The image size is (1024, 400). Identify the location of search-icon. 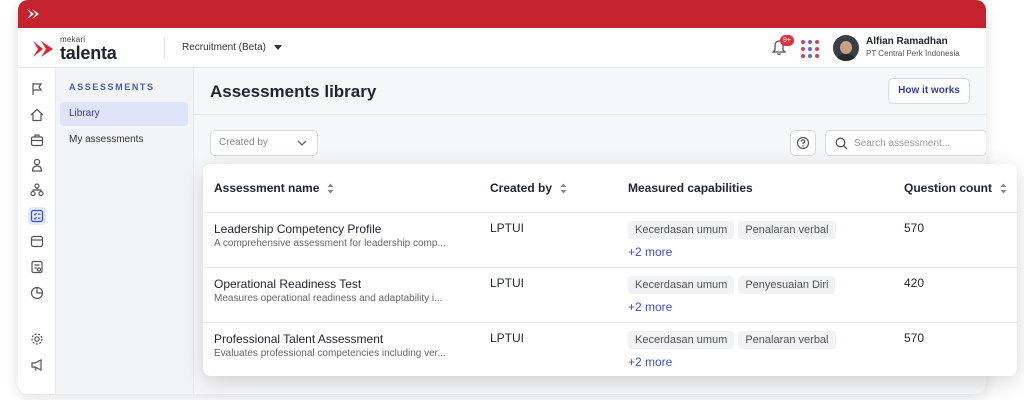
(841, 143).